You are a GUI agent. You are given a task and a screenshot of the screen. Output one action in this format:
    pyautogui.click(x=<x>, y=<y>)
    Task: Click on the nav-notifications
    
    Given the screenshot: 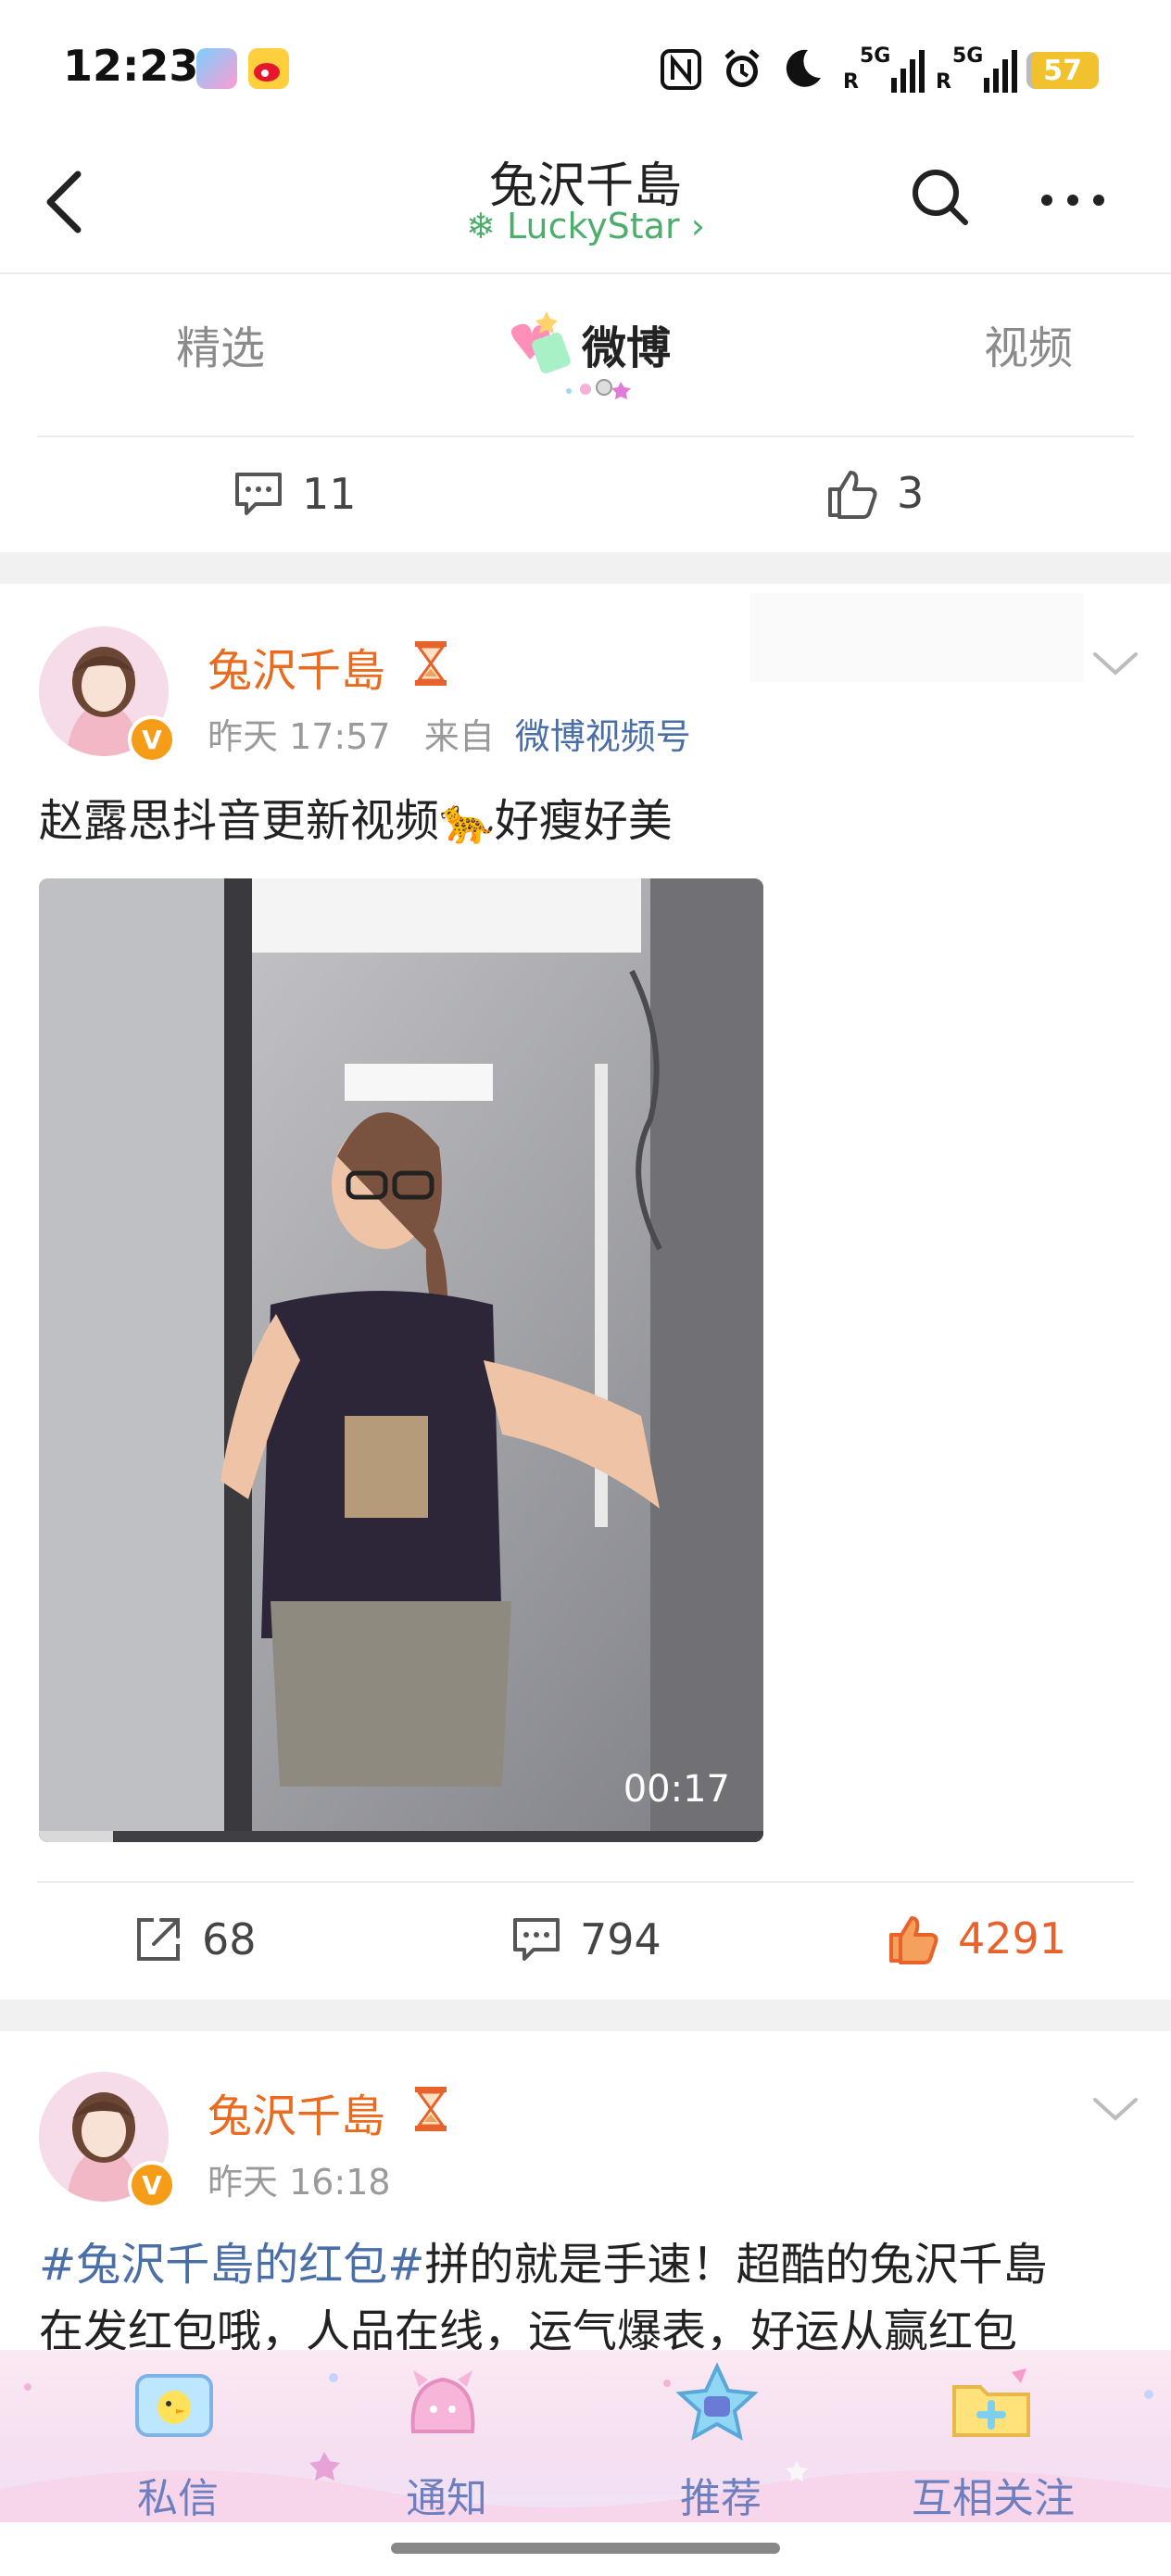 What is the action you would take?
    pyautogui.click(x=443, y=2407)
    